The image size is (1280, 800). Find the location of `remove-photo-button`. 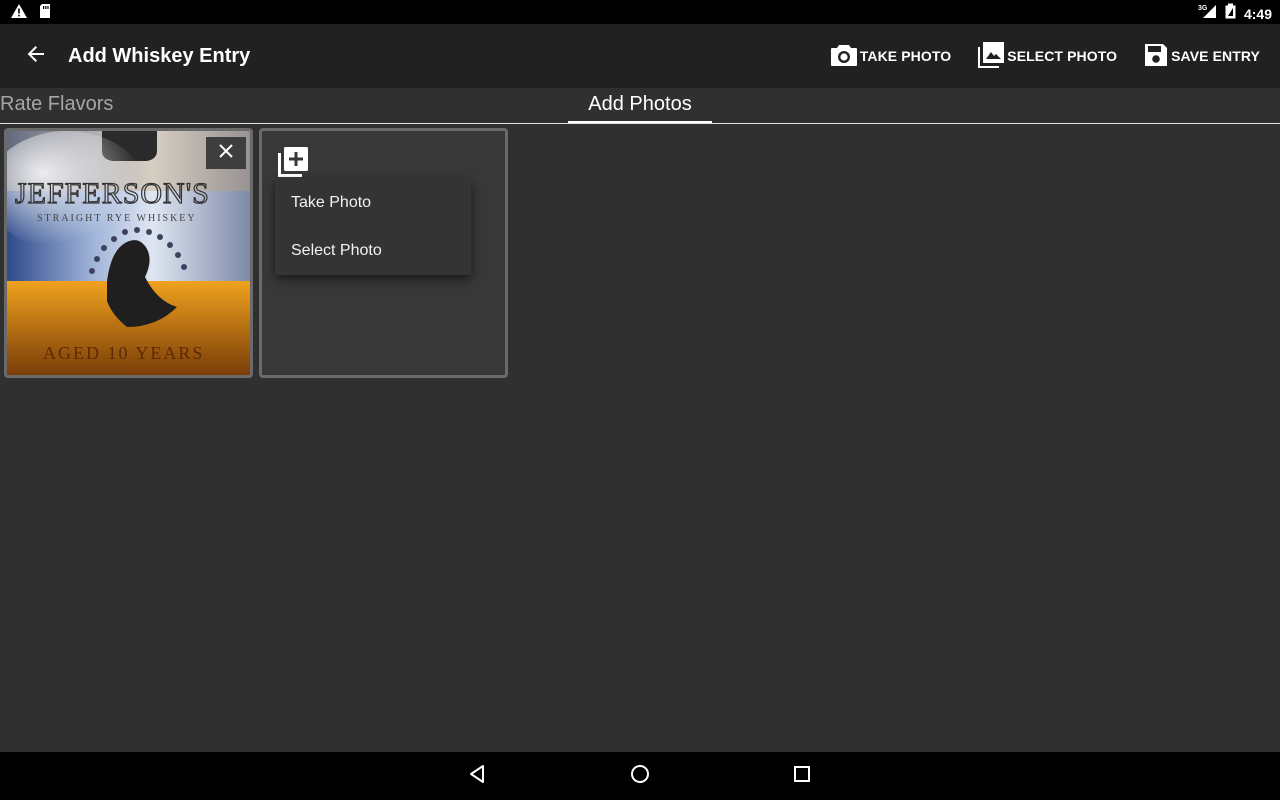

remove-photo-button is located at coordinates (226, 153).